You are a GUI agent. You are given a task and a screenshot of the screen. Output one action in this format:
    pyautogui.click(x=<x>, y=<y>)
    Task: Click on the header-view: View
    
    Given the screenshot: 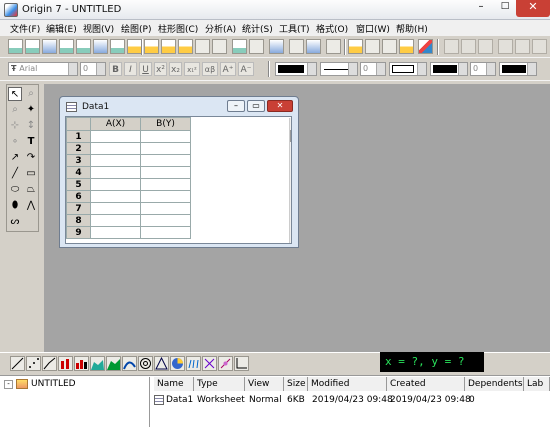 What is the action you would take?
    pyautogui.click(x=264, y=384)
    